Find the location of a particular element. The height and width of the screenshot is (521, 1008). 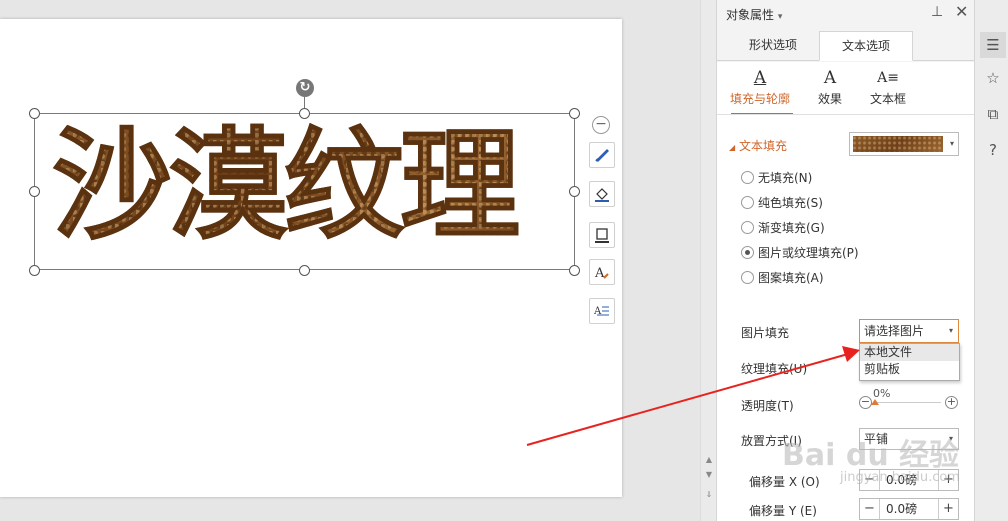

text-fill-section-header: ◢ 文本填充 is located at coordinates (758, 145).